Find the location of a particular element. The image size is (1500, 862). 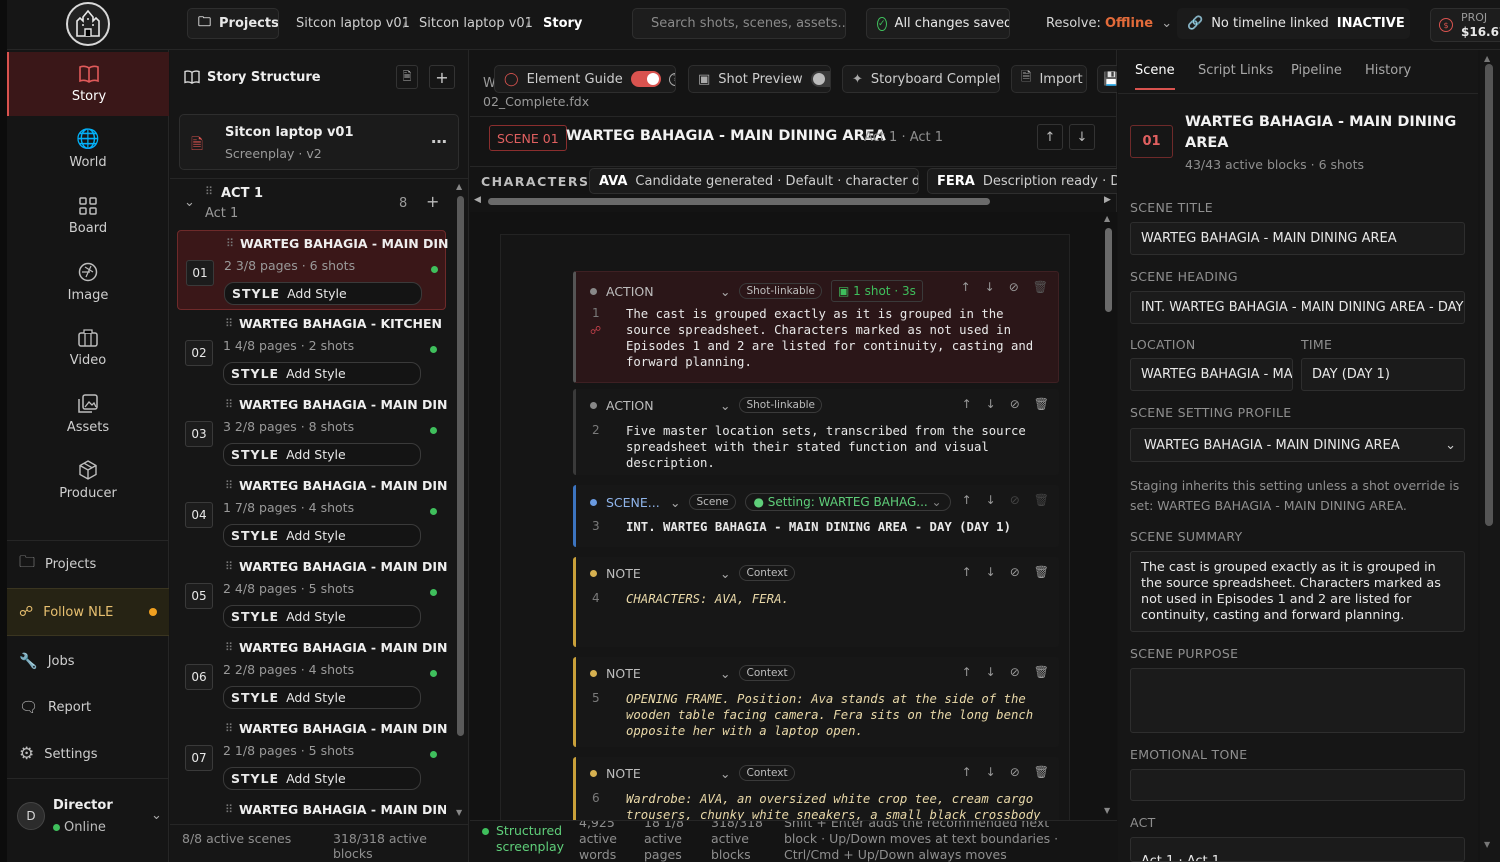

app-logo is located at coordinates (88, 24).